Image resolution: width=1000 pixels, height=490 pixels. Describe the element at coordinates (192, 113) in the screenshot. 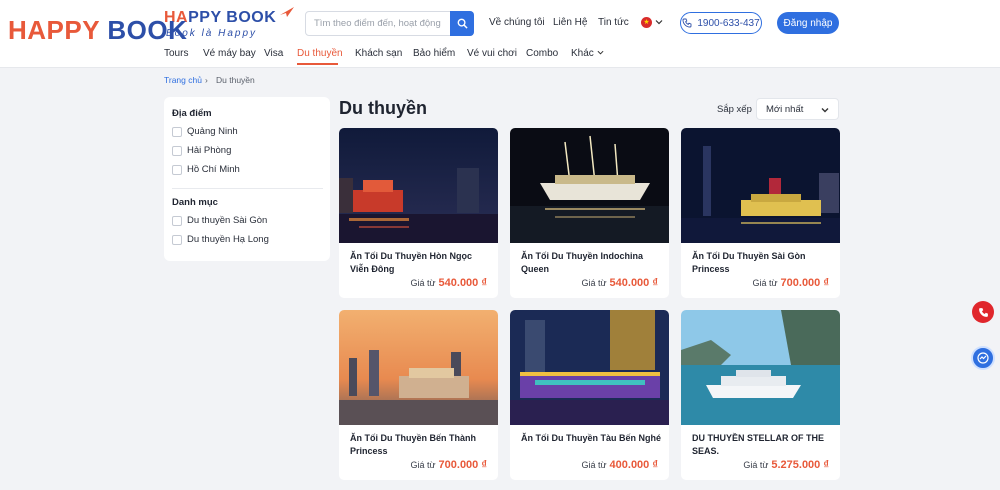

I see `location-filter-title: Địa điểm` at that location.